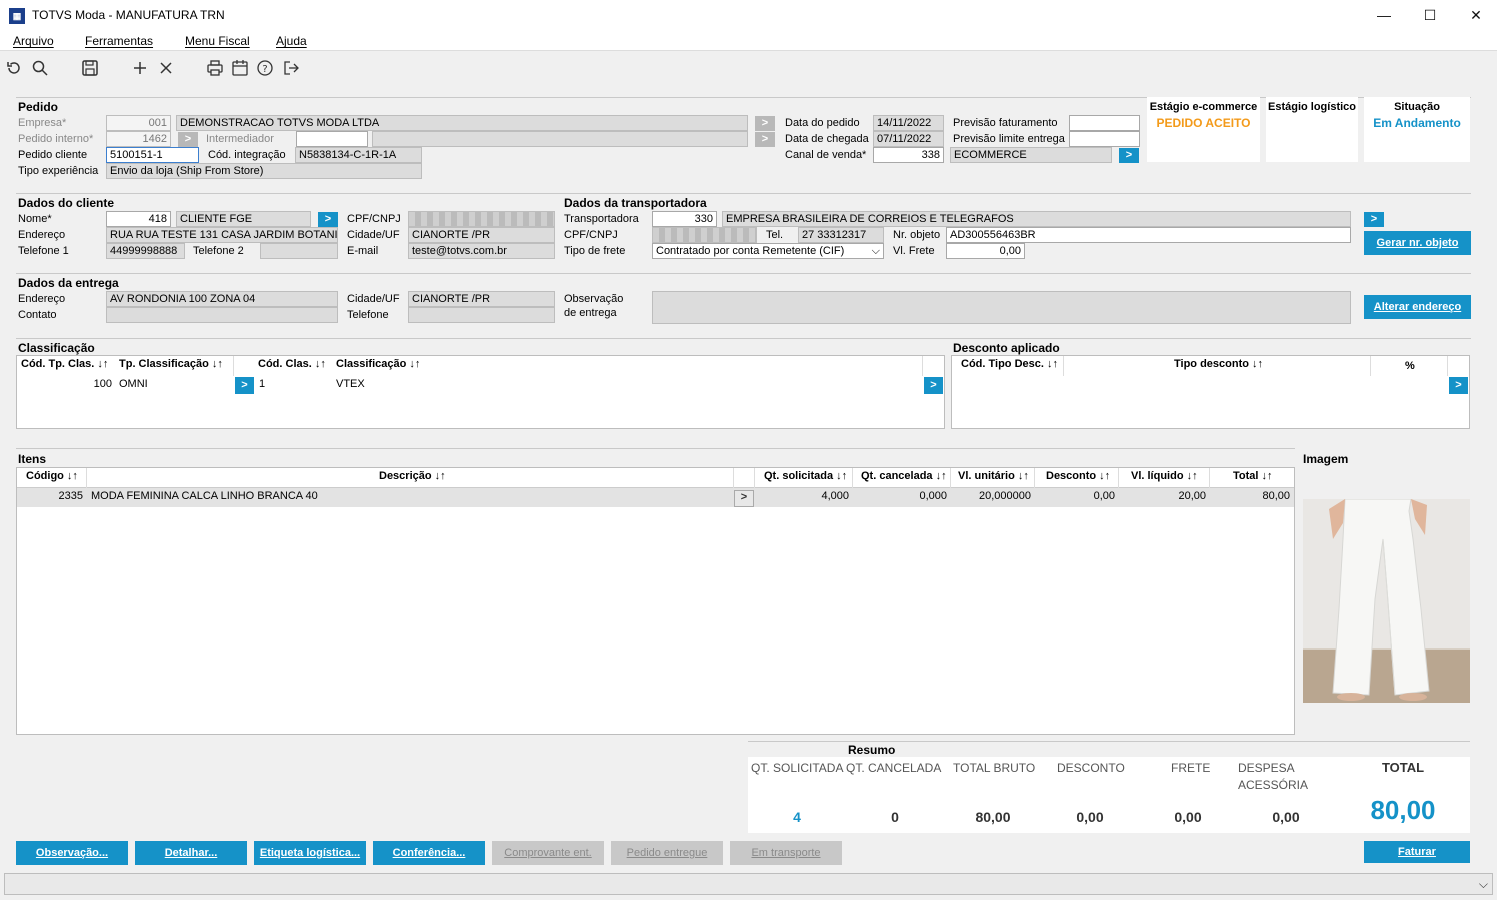 The image size is (1497, 900). Describe the element at coordinates (786, 853) in the screenshot. I see `em-transporte-button: Em transporte` at that location.